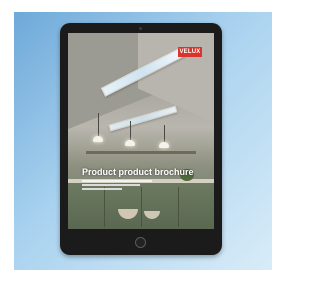 Image resolution: width=320 pixels, height=289 pixels. What do you see at coordinates (143, 118) in the screenshot?
I see `roof-window-small` at bounding box center [143, 118].